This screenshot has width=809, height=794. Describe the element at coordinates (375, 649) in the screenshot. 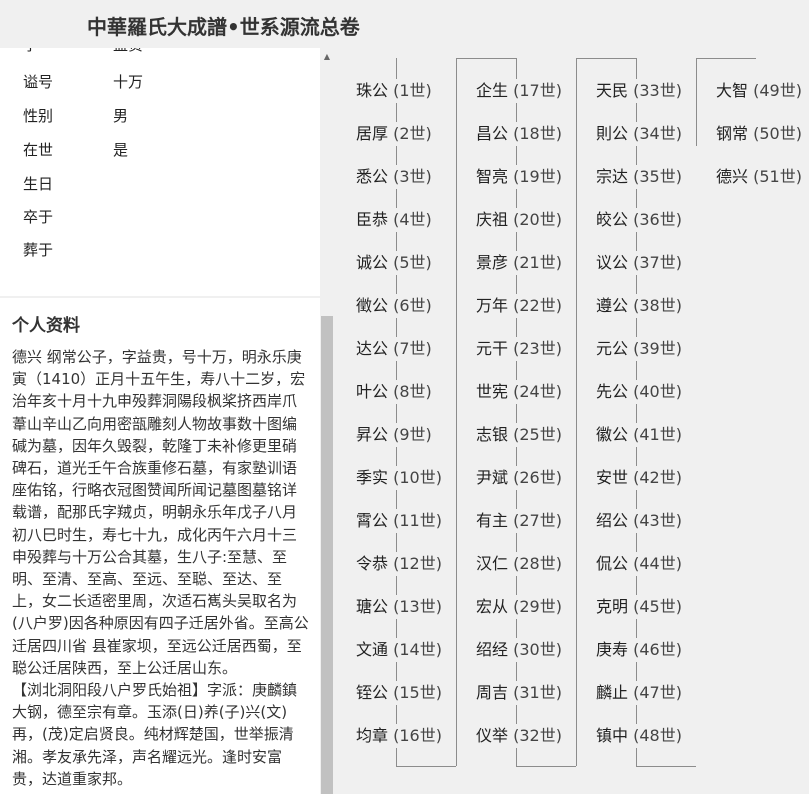

I see `member-name: 文通` at that location.